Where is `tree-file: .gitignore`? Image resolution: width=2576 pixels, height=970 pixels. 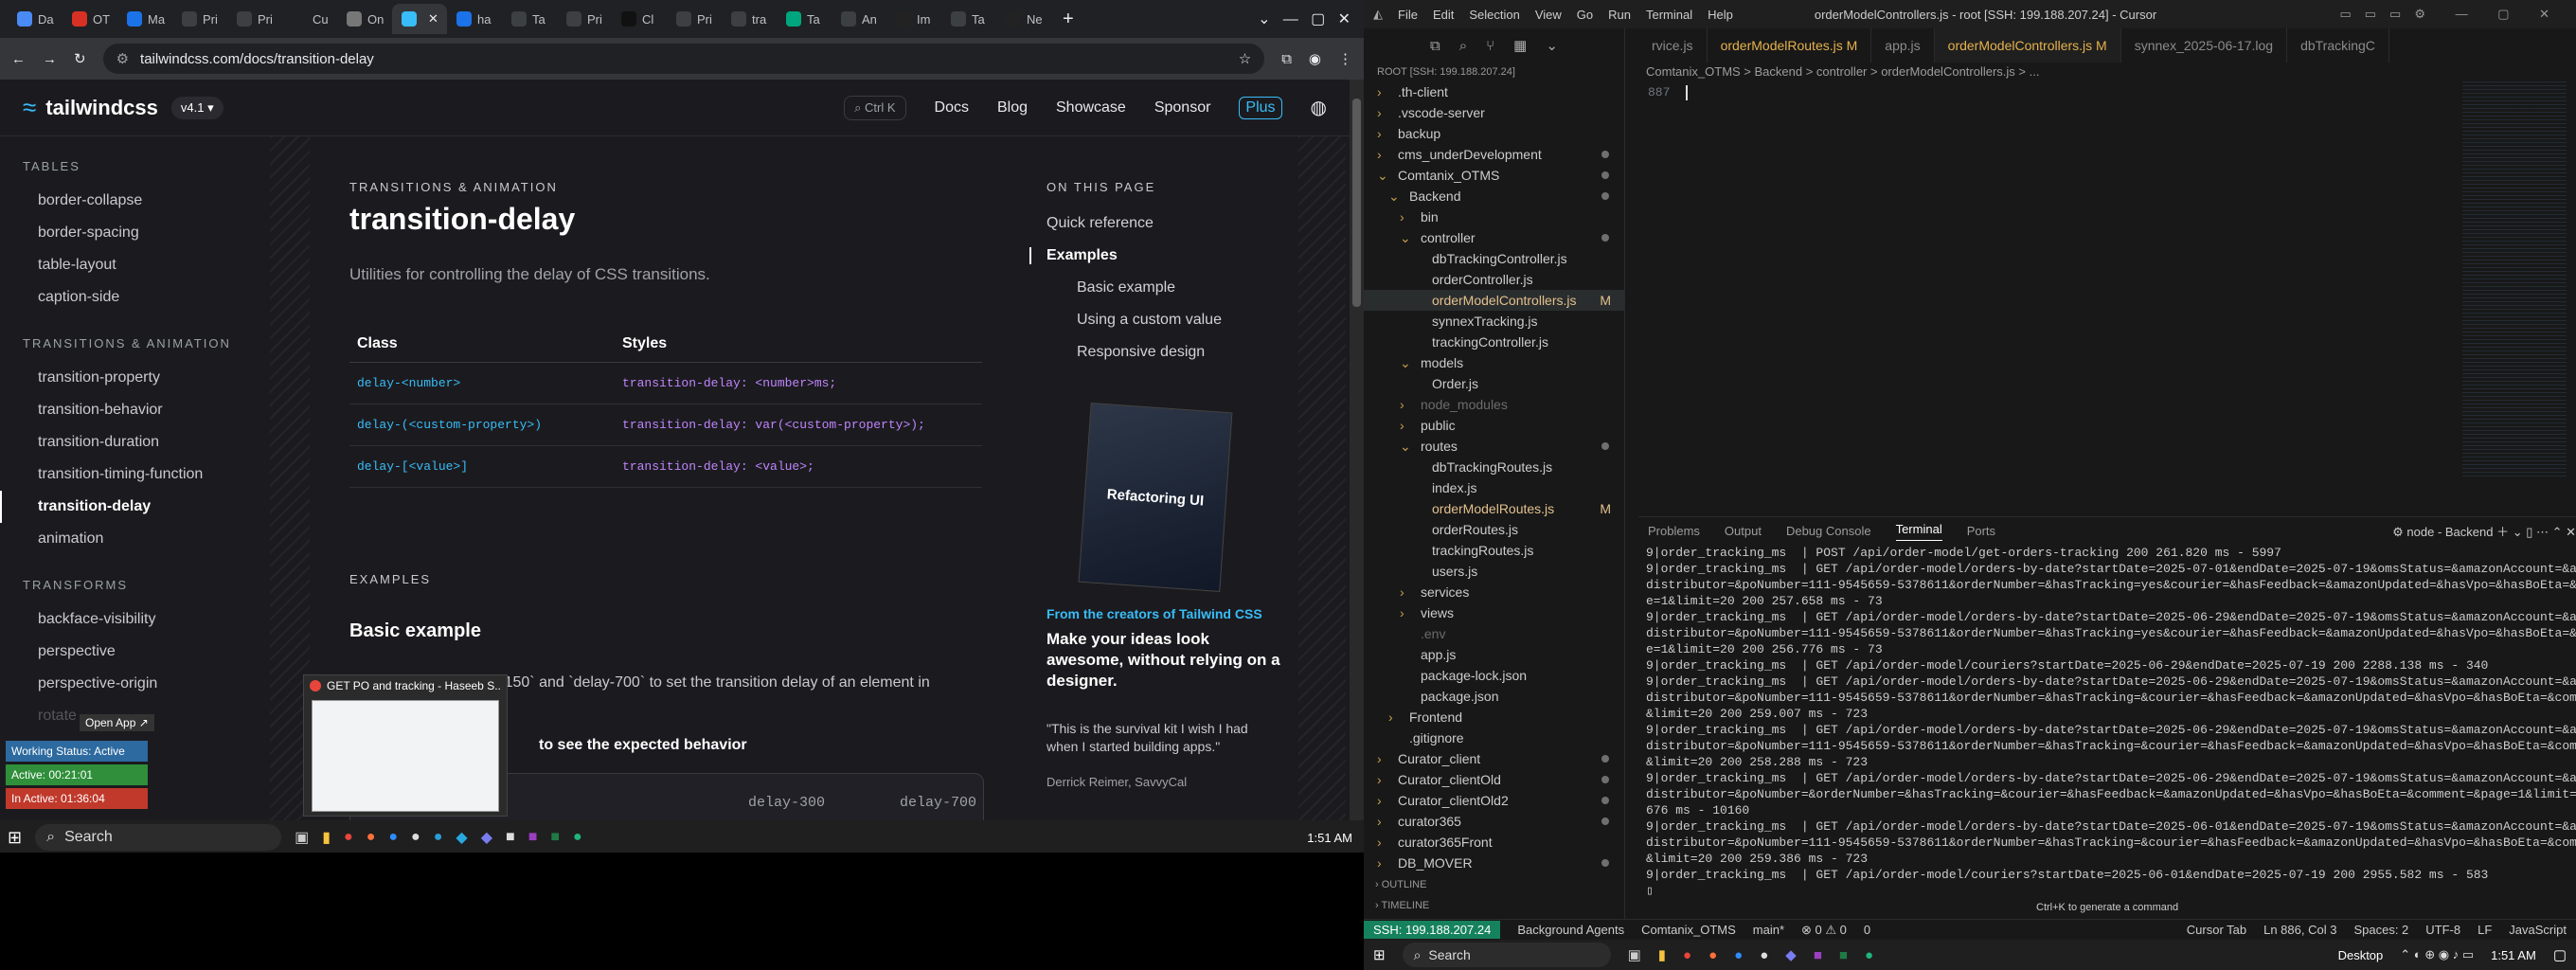 tree-file: .gitignore is located at coordinates (1494, 738).